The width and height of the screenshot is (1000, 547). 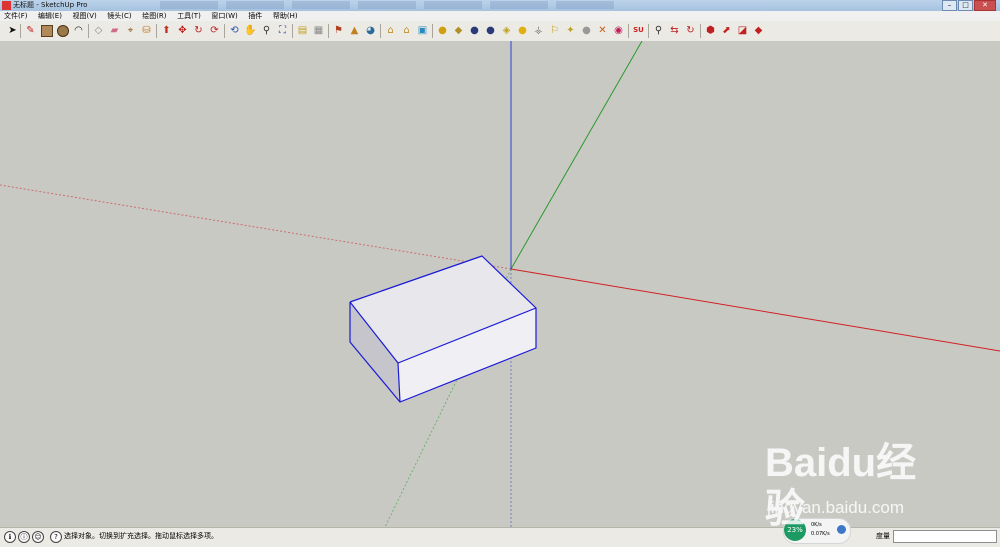 I want to click on menu-camera: 镜头(C), so click(x=119, y=16).